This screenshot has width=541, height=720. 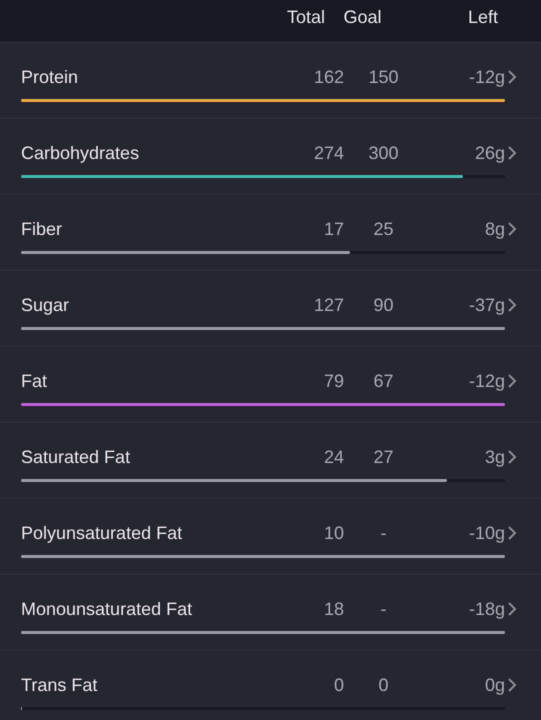 What do you see at coordinates (494, 457) in the screenshot?
I see `left-value: 3g` at bounding box center [494, 457].